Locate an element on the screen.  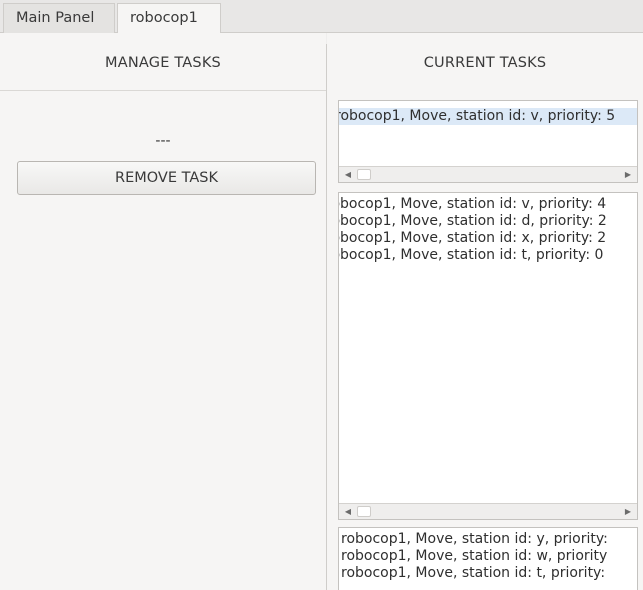
list-item: robocop1, Move, station id: y, priority: is located at coordinates (489, 539).